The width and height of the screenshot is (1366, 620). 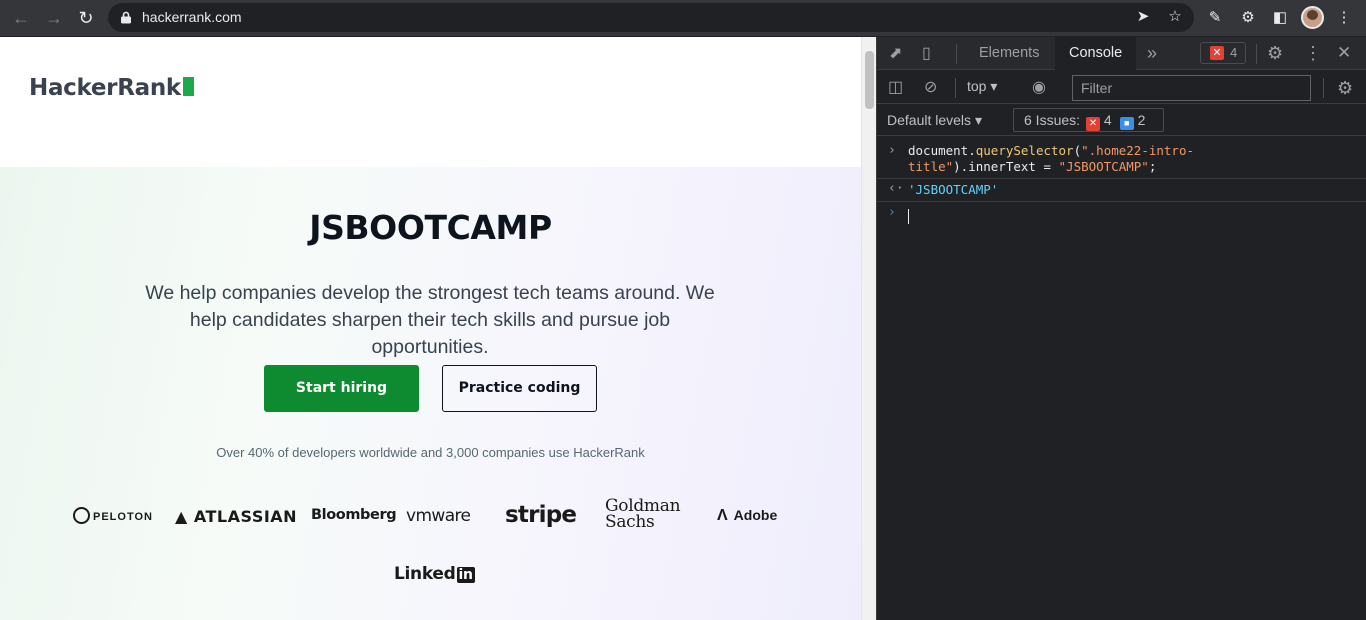 I want to click on error-icon: ✕, so click(x=1217, y=53).